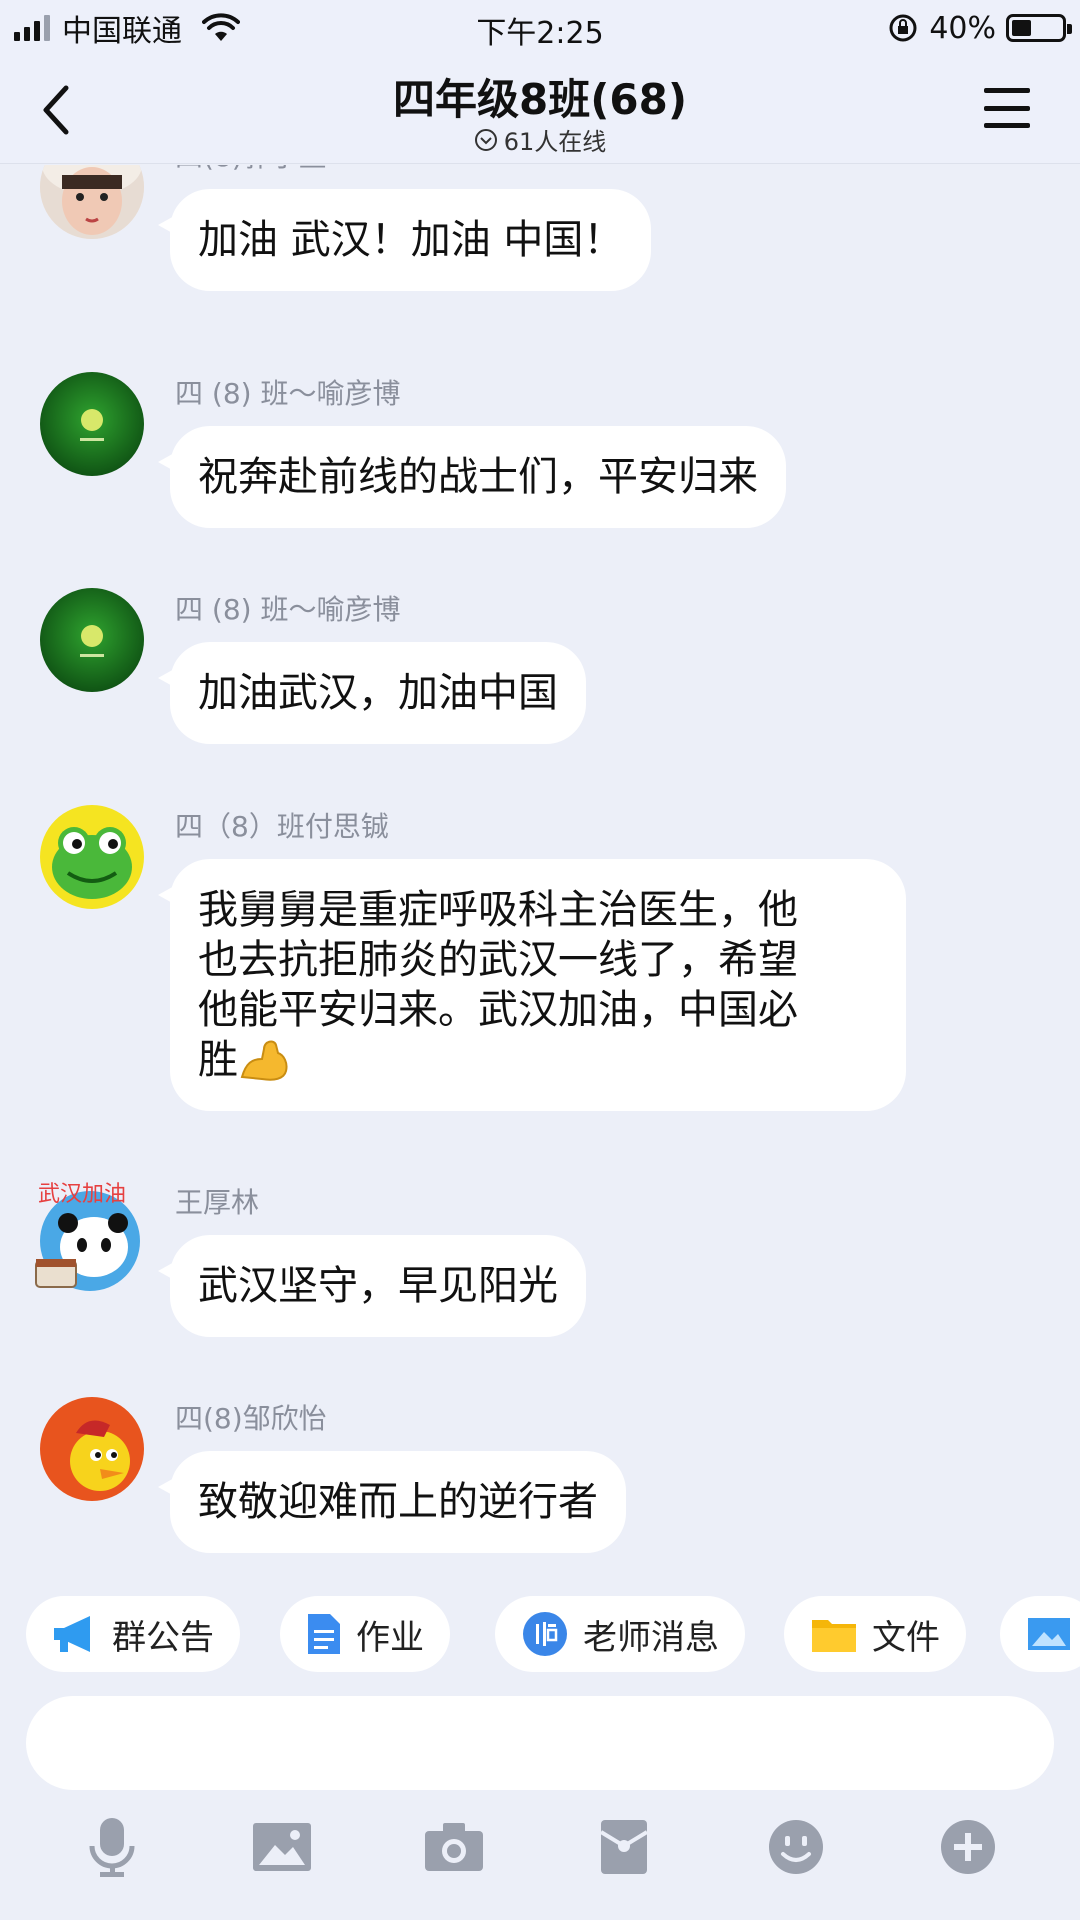 The width and height of the screenshot is (1080, 1920). What do you see at coordinates (218, 1060) in the screenshot?
I see `message-line: 胜` at bounding box center [218, 1060].